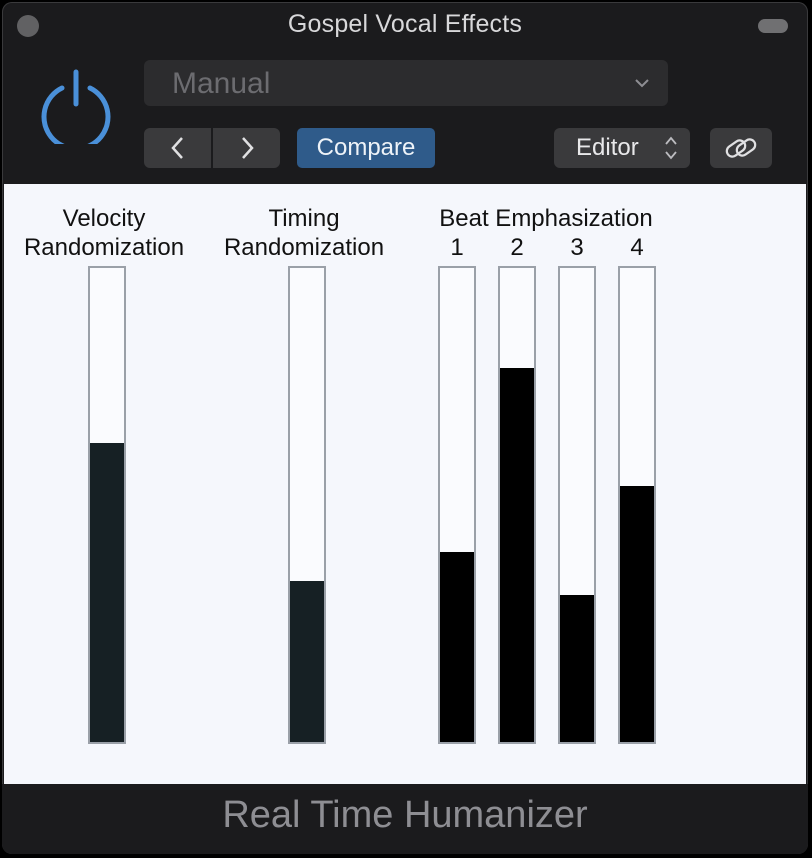  I want to click on beat-emphasization-label: Beat Emphasization, so click(546, 218).